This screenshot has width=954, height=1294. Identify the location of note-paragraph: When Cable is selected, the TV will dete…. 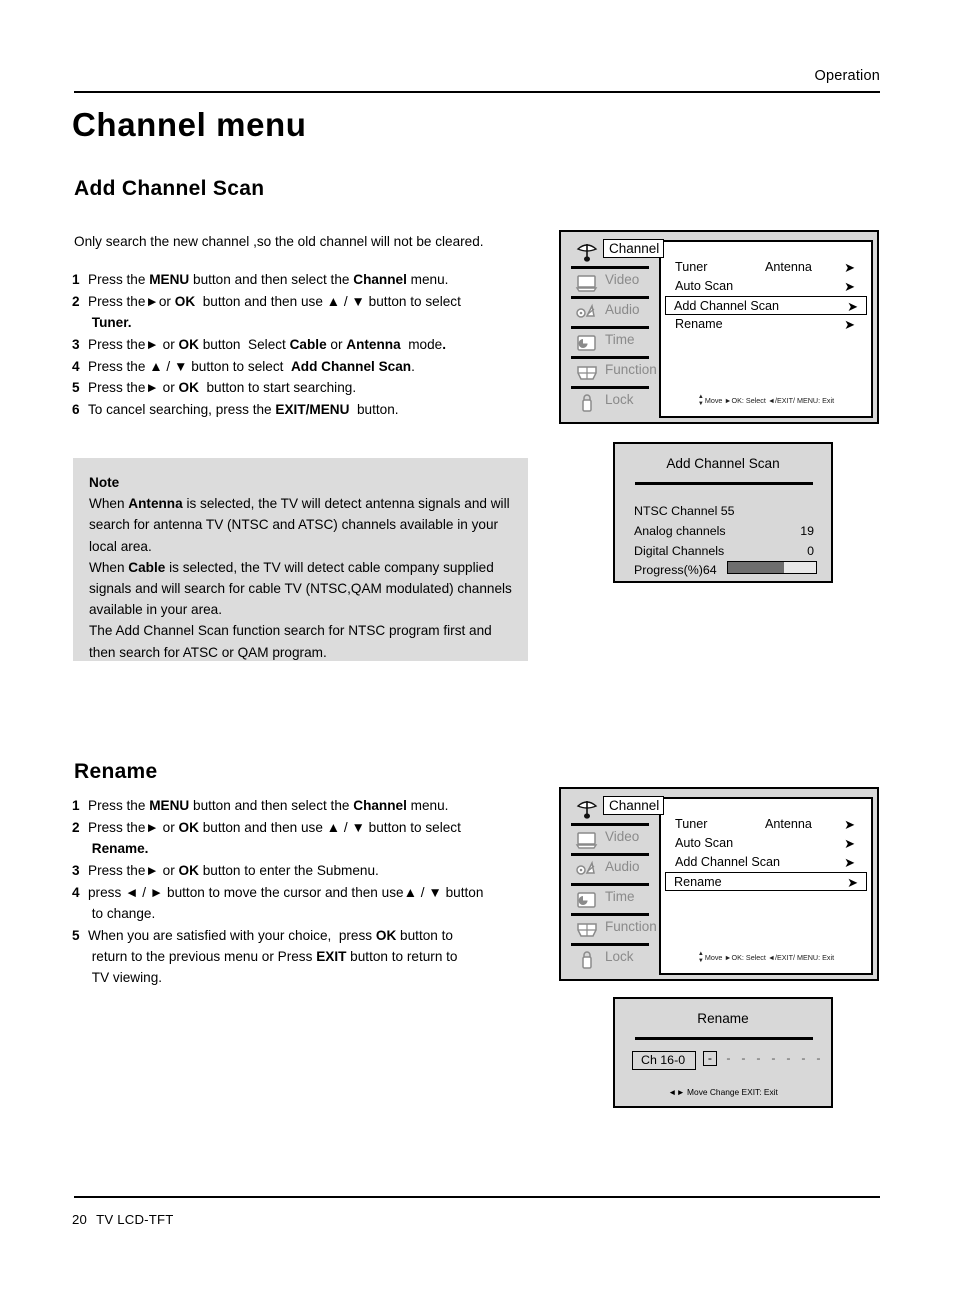
(300, 588).